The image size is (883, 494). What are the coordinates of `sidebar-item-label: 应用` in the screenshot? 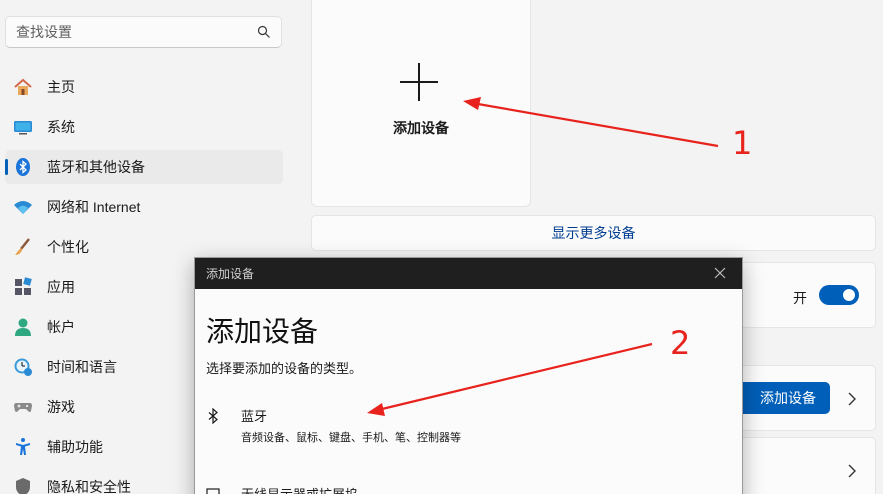 It's located at (61, 287).